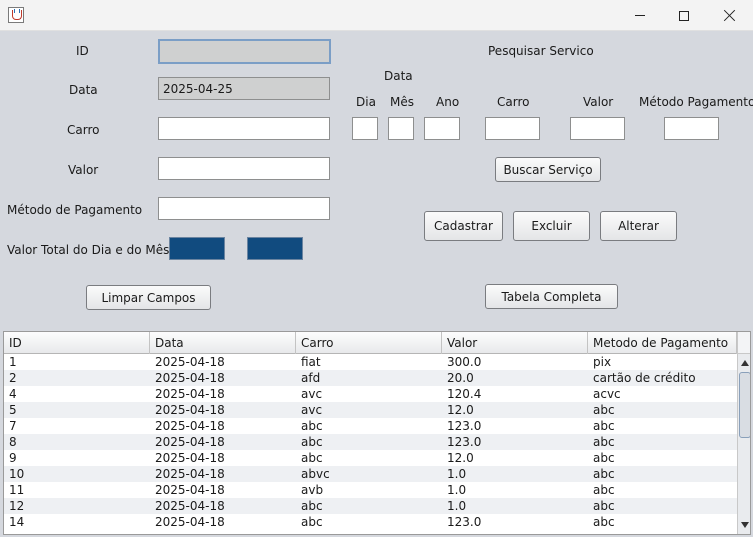  I want to click on search-dia-field, so click(365, 128).